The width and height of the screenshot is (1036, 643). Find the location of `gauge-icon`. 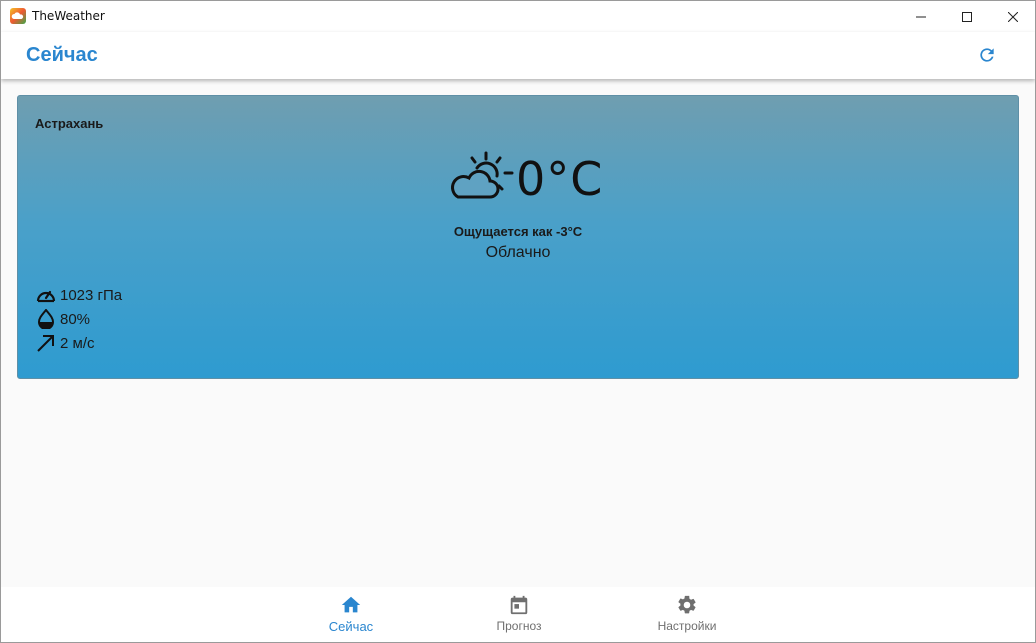

gauge-icon is located at coordinates (46, 296).